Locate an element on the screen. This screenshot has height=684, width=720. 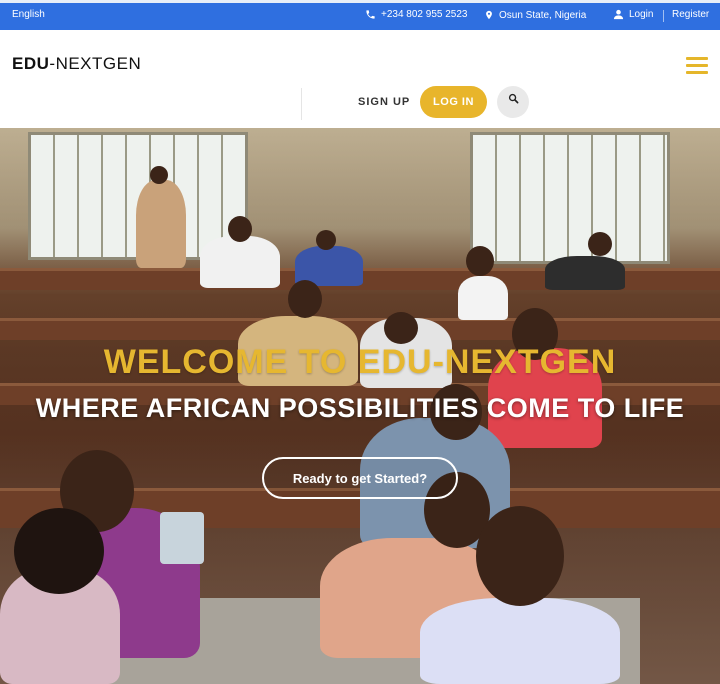
login-button: LOG IN is located at coordinates (453, 102).